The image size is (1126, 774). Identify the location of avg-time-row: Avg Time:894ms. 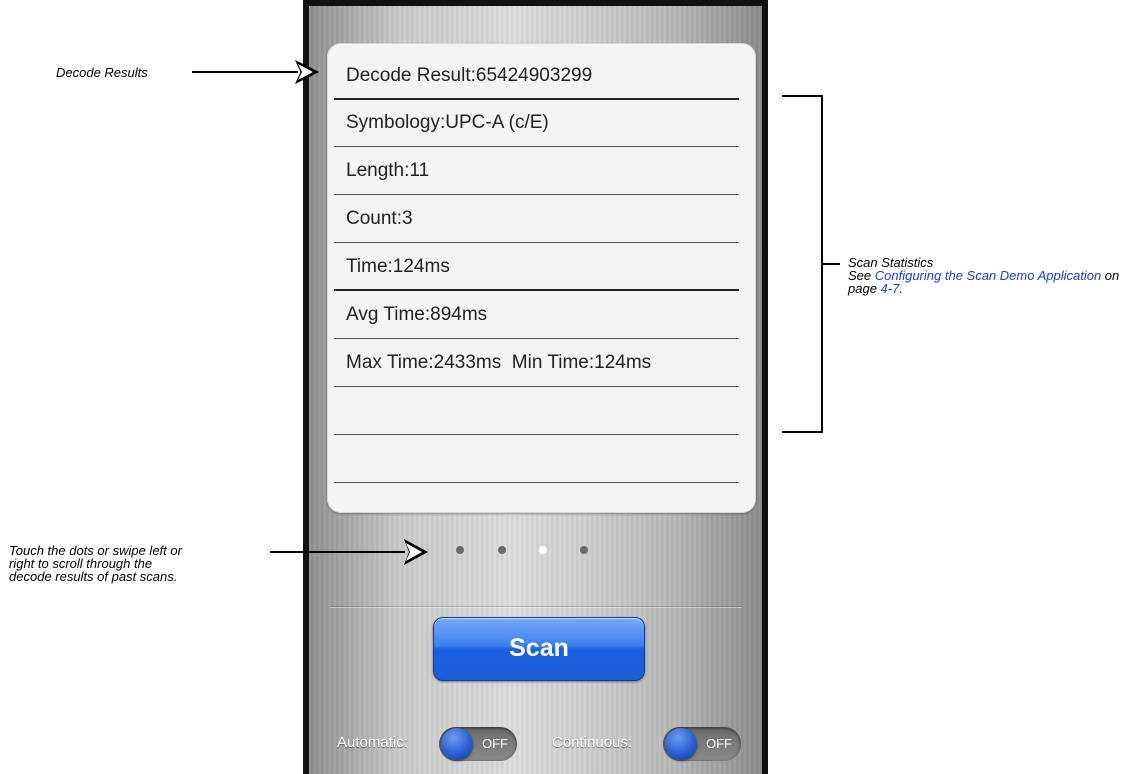
(536, 315).